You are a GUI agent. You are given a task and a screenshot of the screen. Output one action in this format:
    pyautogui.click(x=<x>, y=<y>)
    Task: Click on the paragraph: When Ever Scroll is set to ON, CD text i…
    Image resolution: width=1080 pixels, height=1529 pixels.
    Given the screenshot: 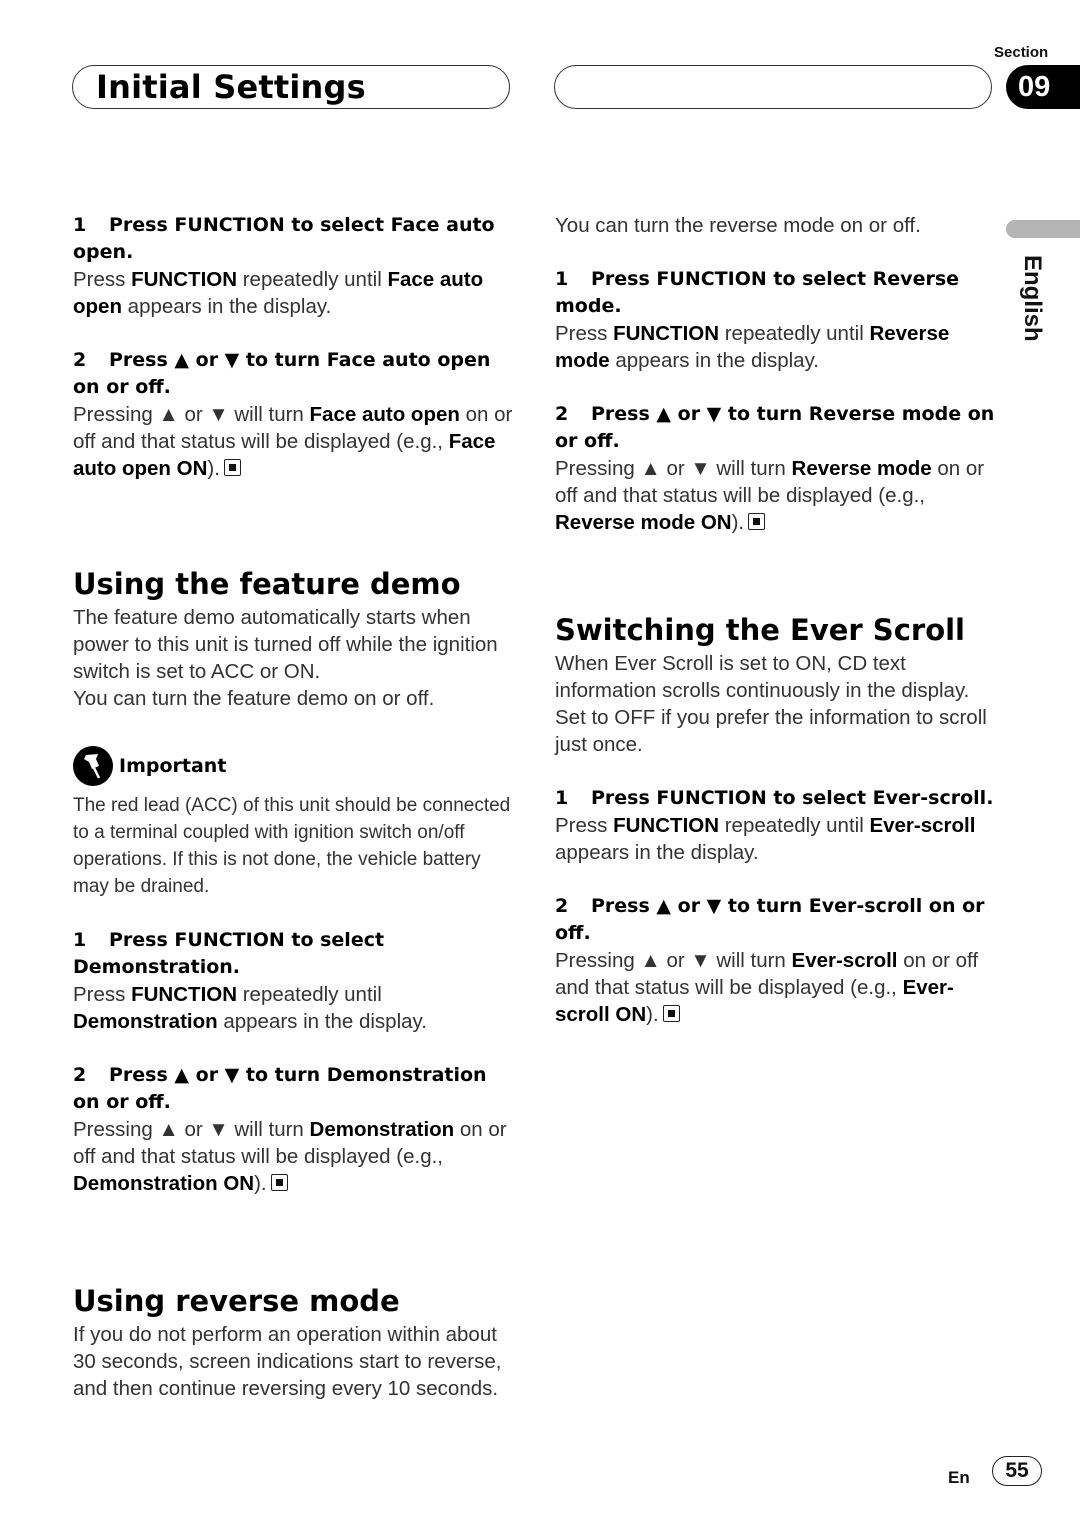 What is the action you would take?
    pyautogui.click(x=771, y=704)
    